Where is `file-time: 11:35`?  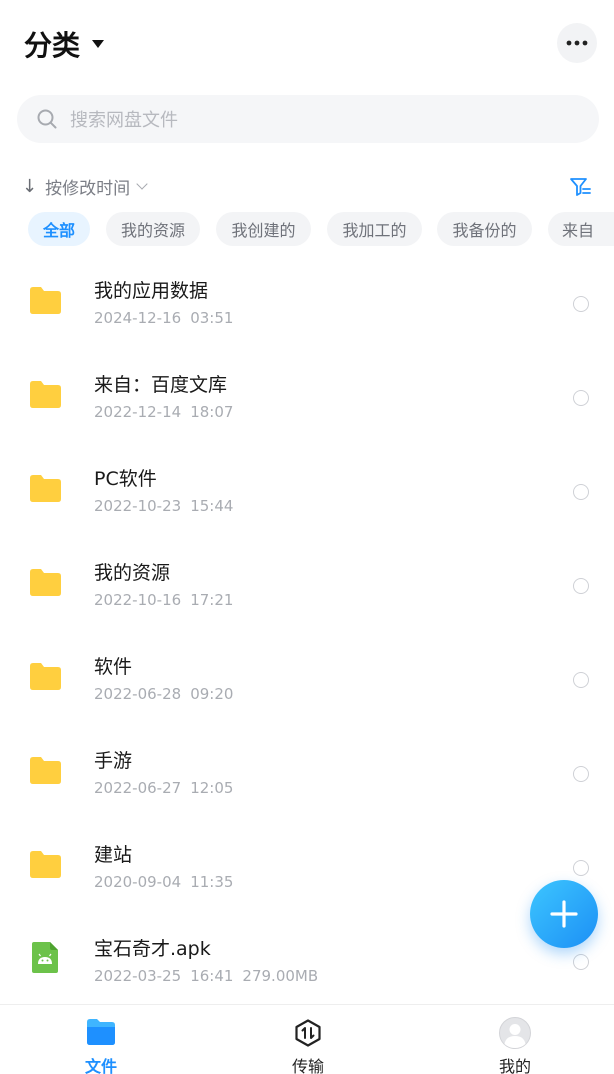 file-time: 11:35 is located at coordinates (212, 882).